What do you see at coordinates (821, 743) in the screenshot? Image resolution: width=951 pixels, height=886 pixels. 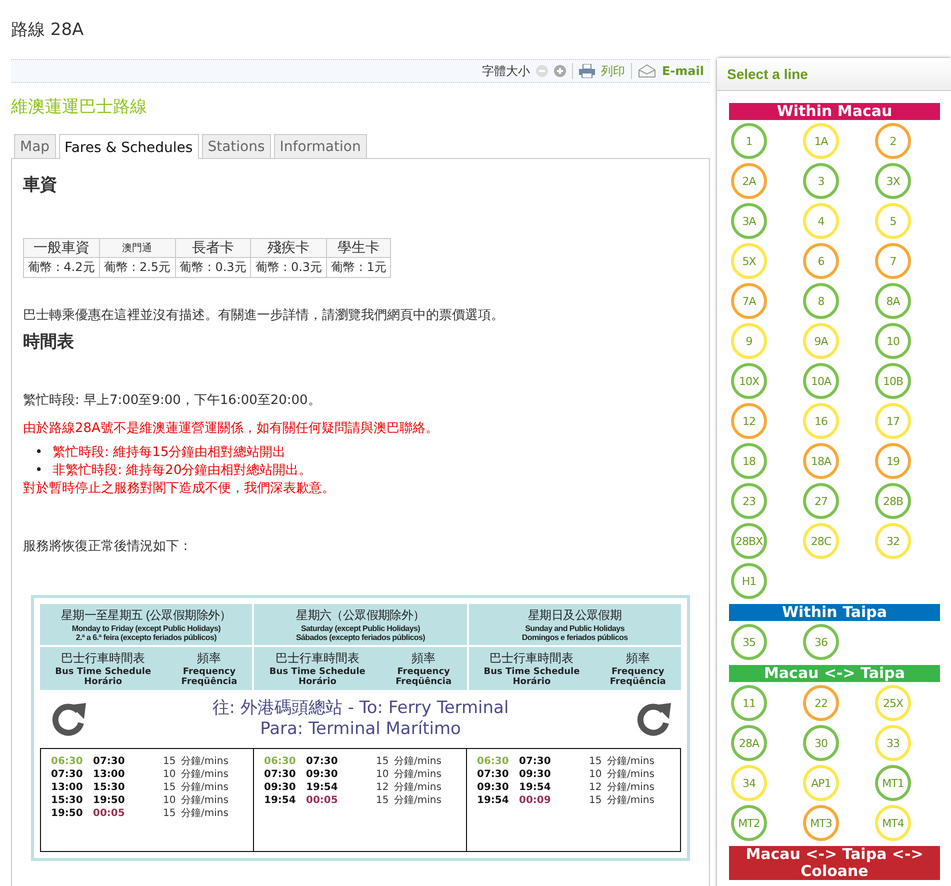 I see `line-button: 30` at bounding box center [821, 743].